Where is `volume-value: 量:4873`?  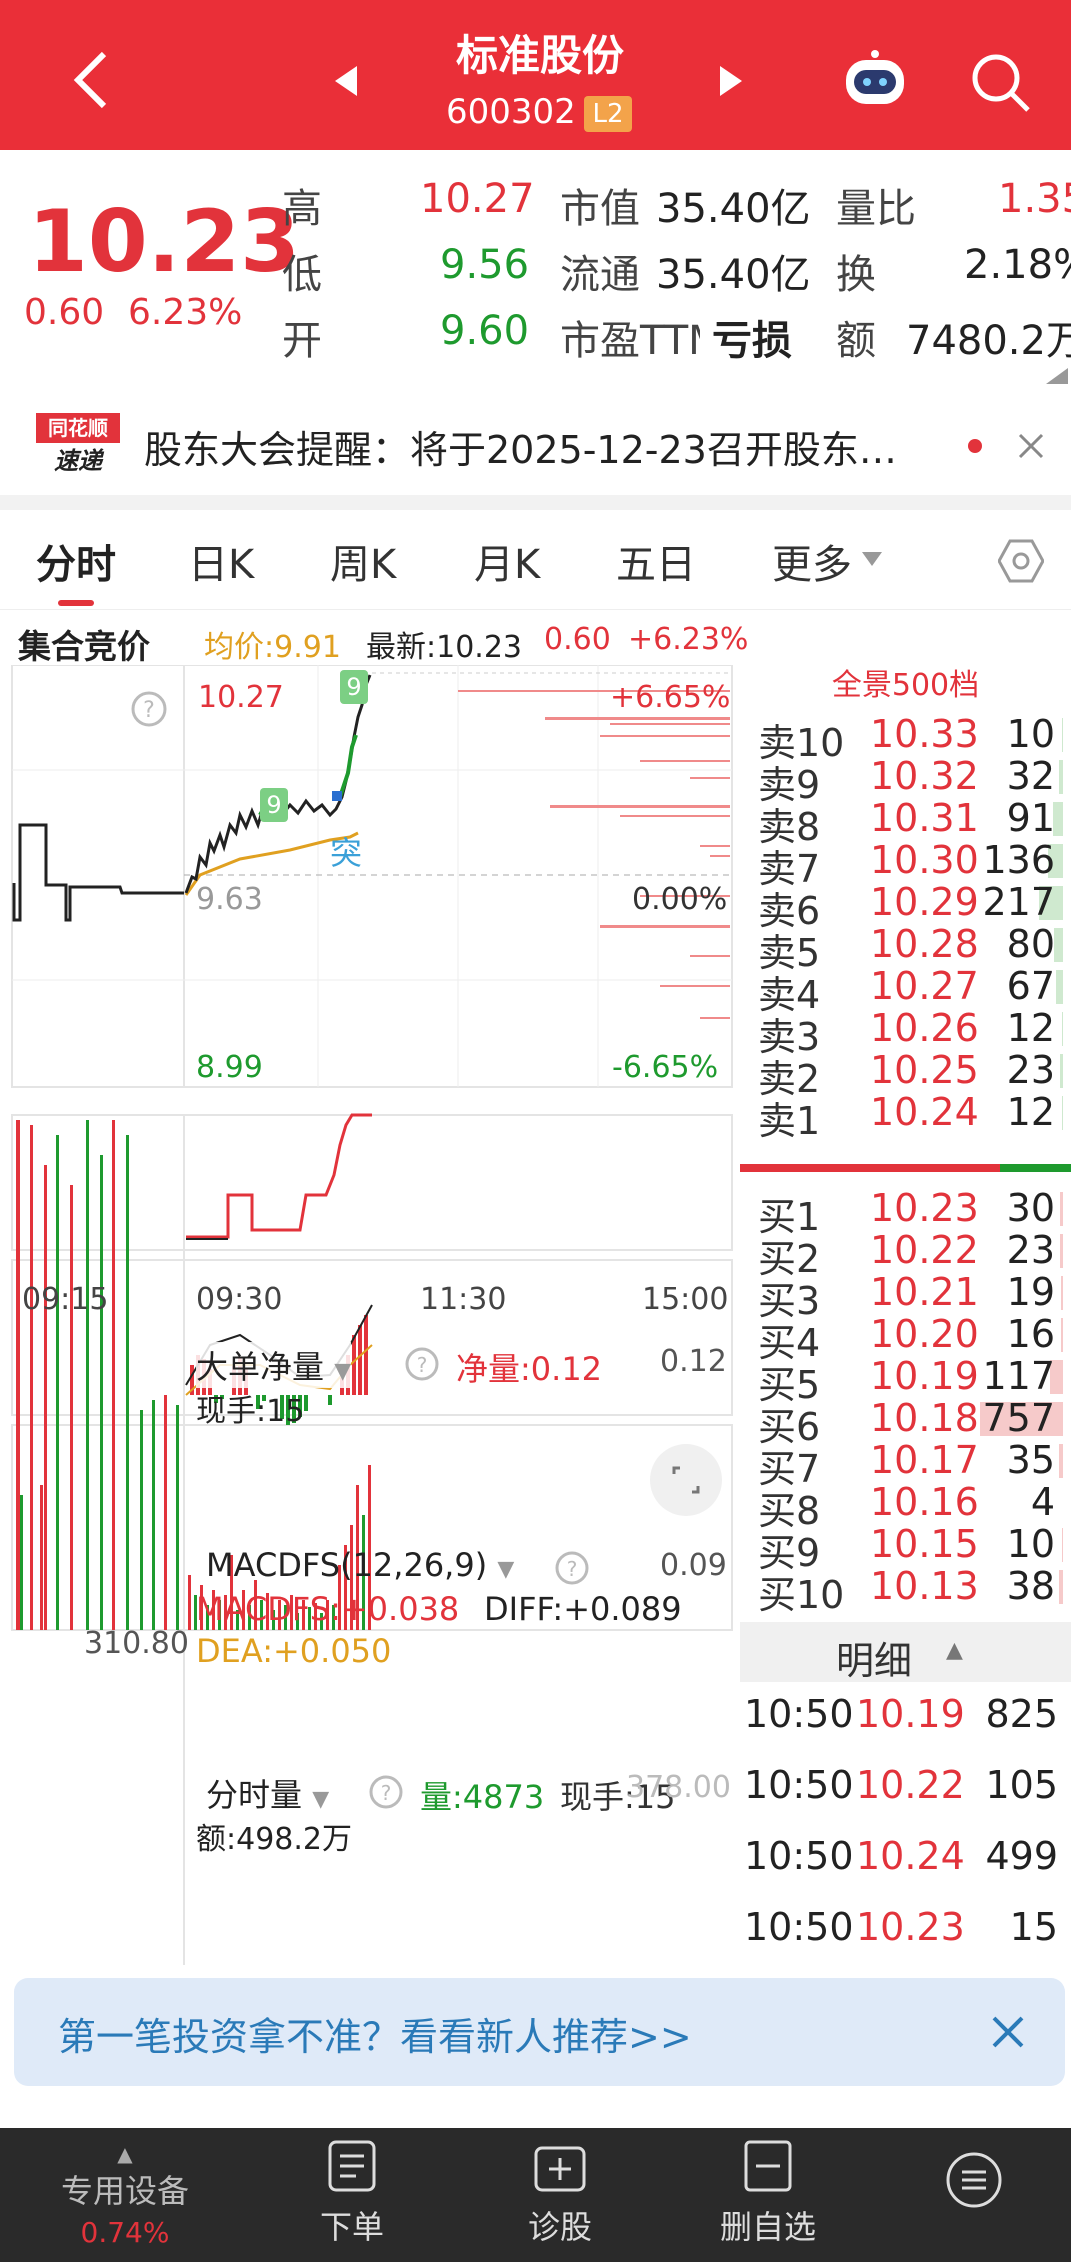
volume-value: 量:4873 is located at coordinates (482, 1797).